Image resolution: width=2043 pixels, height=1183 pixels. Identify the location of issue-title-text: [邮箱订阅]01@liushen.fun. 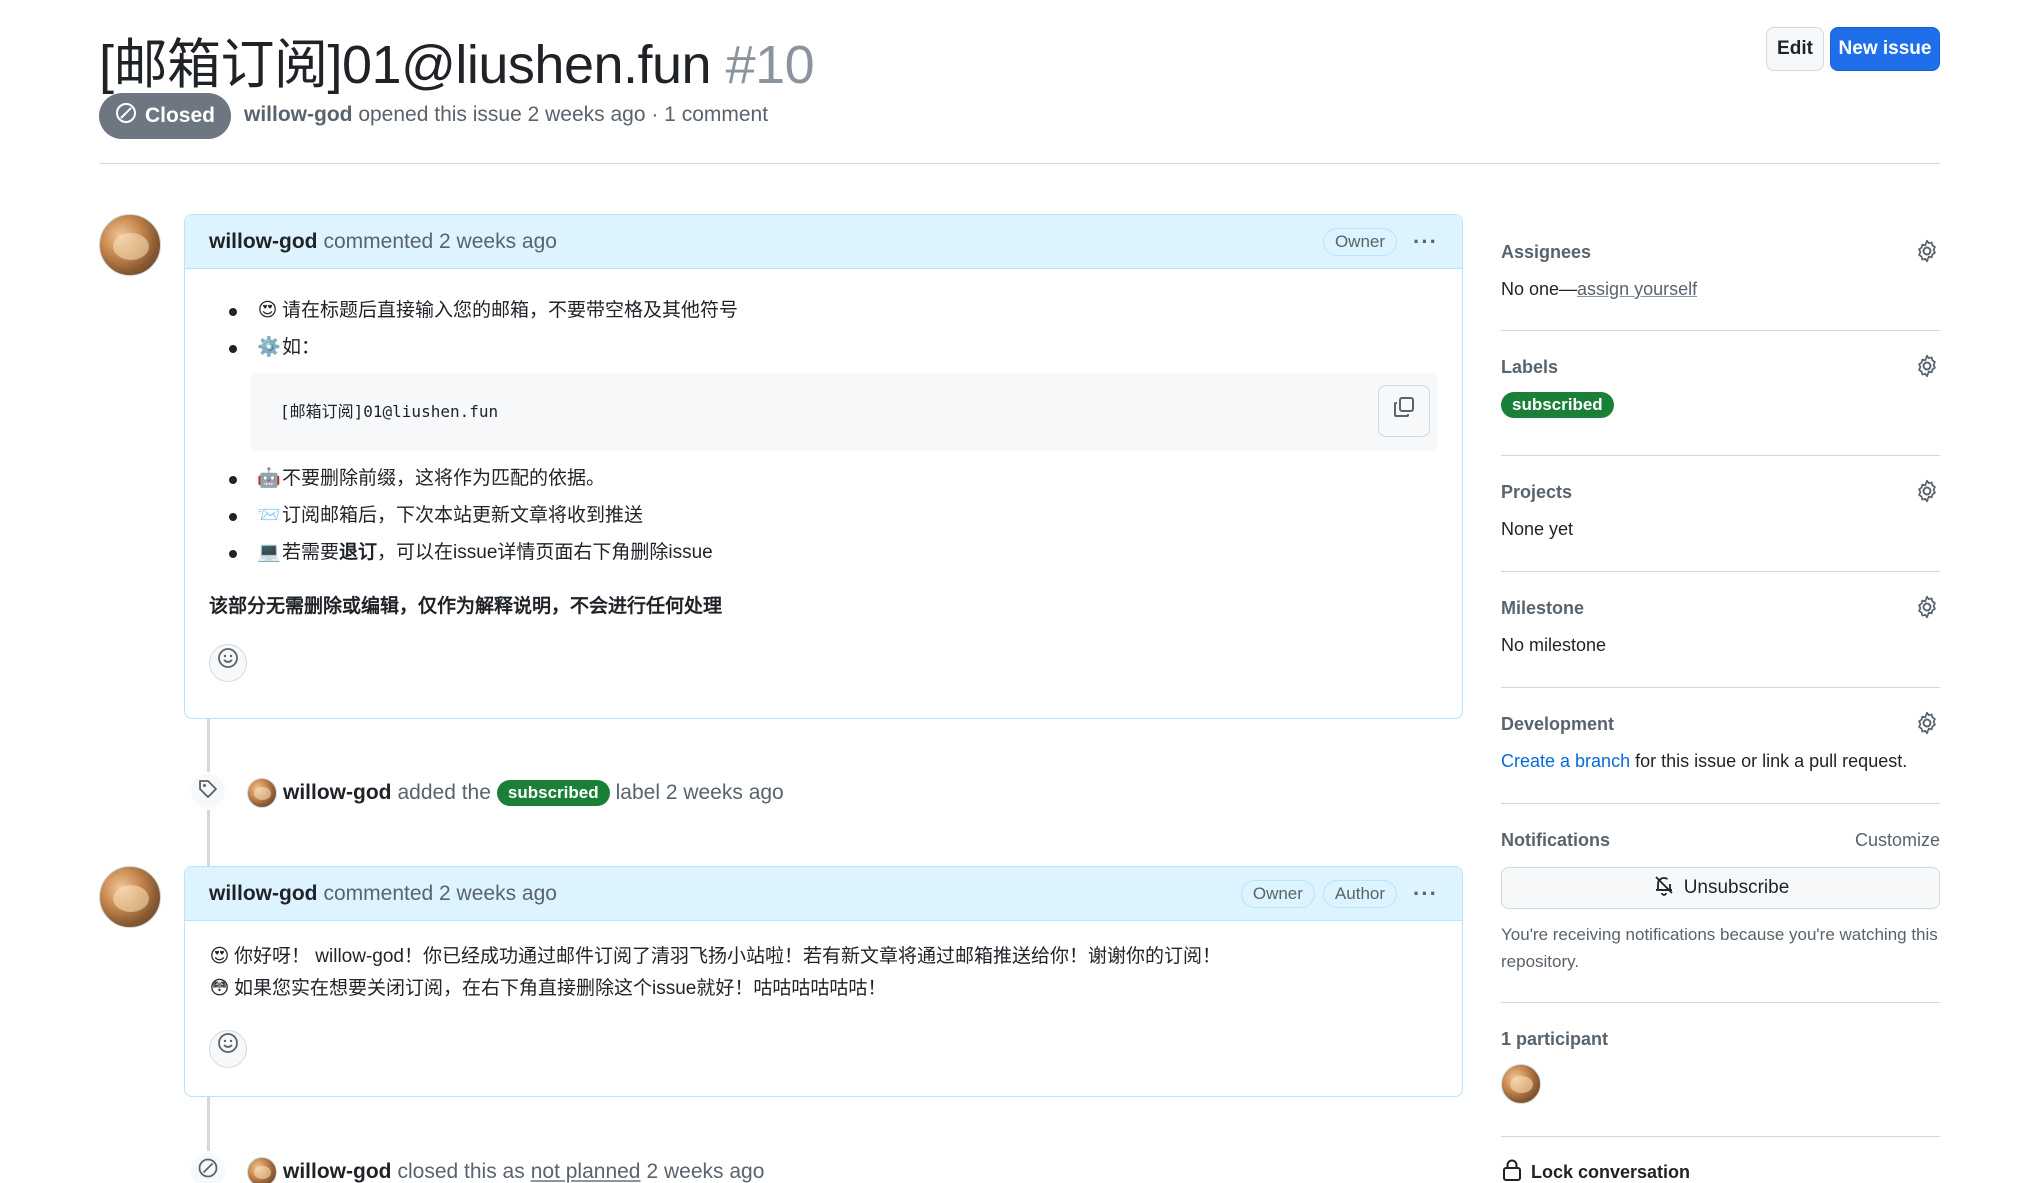
(405, 65).